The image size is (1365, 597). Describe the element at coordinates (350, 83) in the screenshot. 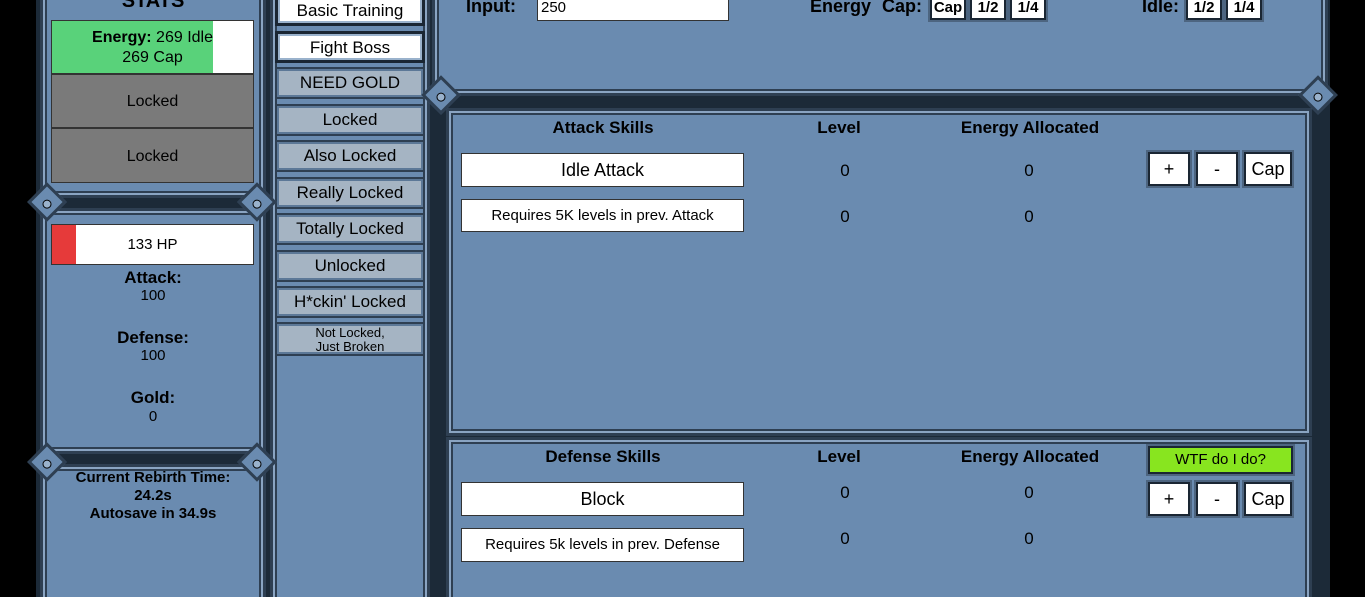

I see `menu-need-gold: NEED GOLD` at that location.